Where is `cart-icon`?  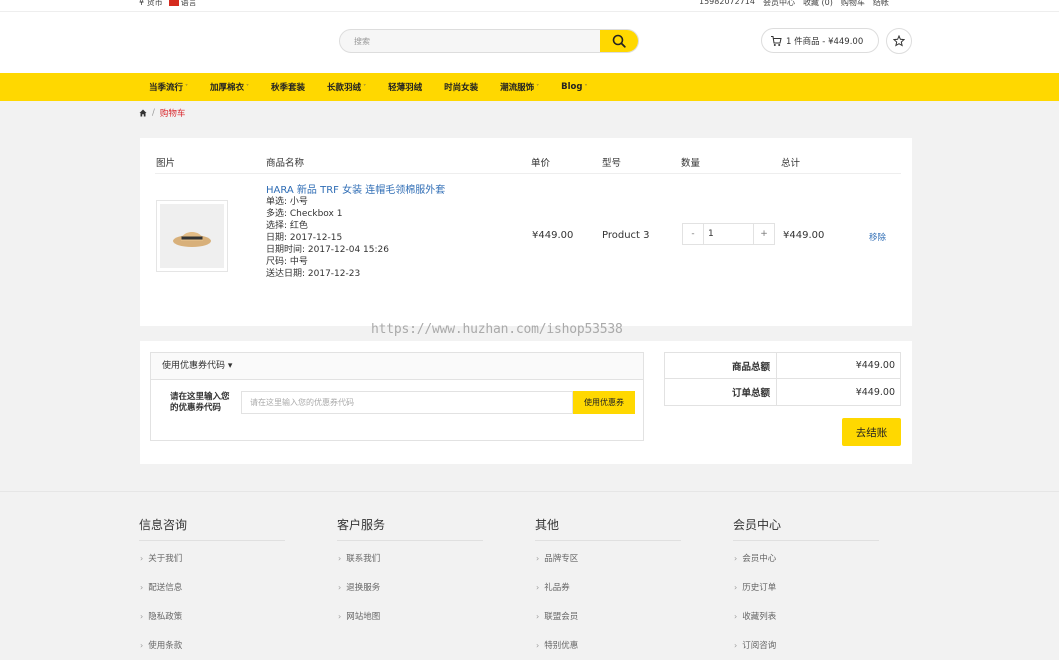
cart-icon is located at coordinates (776, 40).